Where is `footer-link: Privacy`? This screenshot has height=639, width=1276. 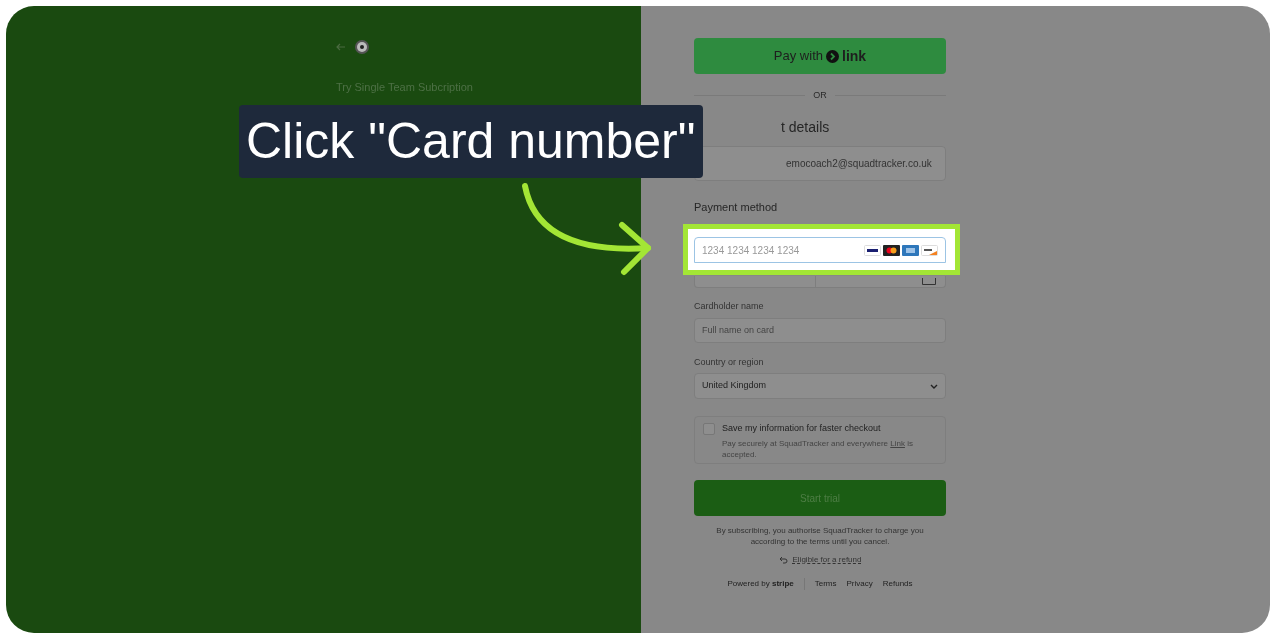
footer-link: Privacy is located at coordinates (859, 584).